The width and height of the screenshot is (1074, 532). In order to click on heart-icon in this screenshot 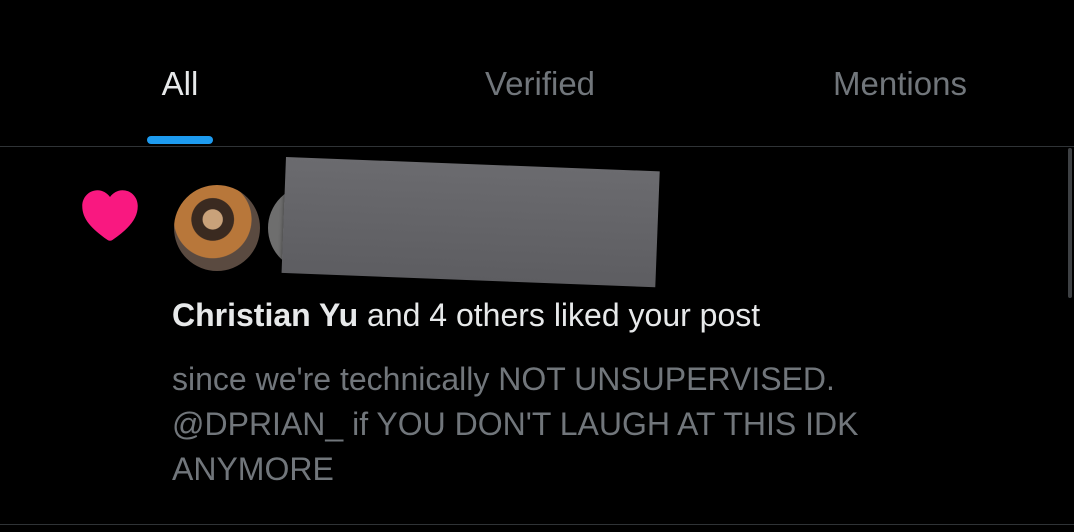, I will do `click(110, 215)`.